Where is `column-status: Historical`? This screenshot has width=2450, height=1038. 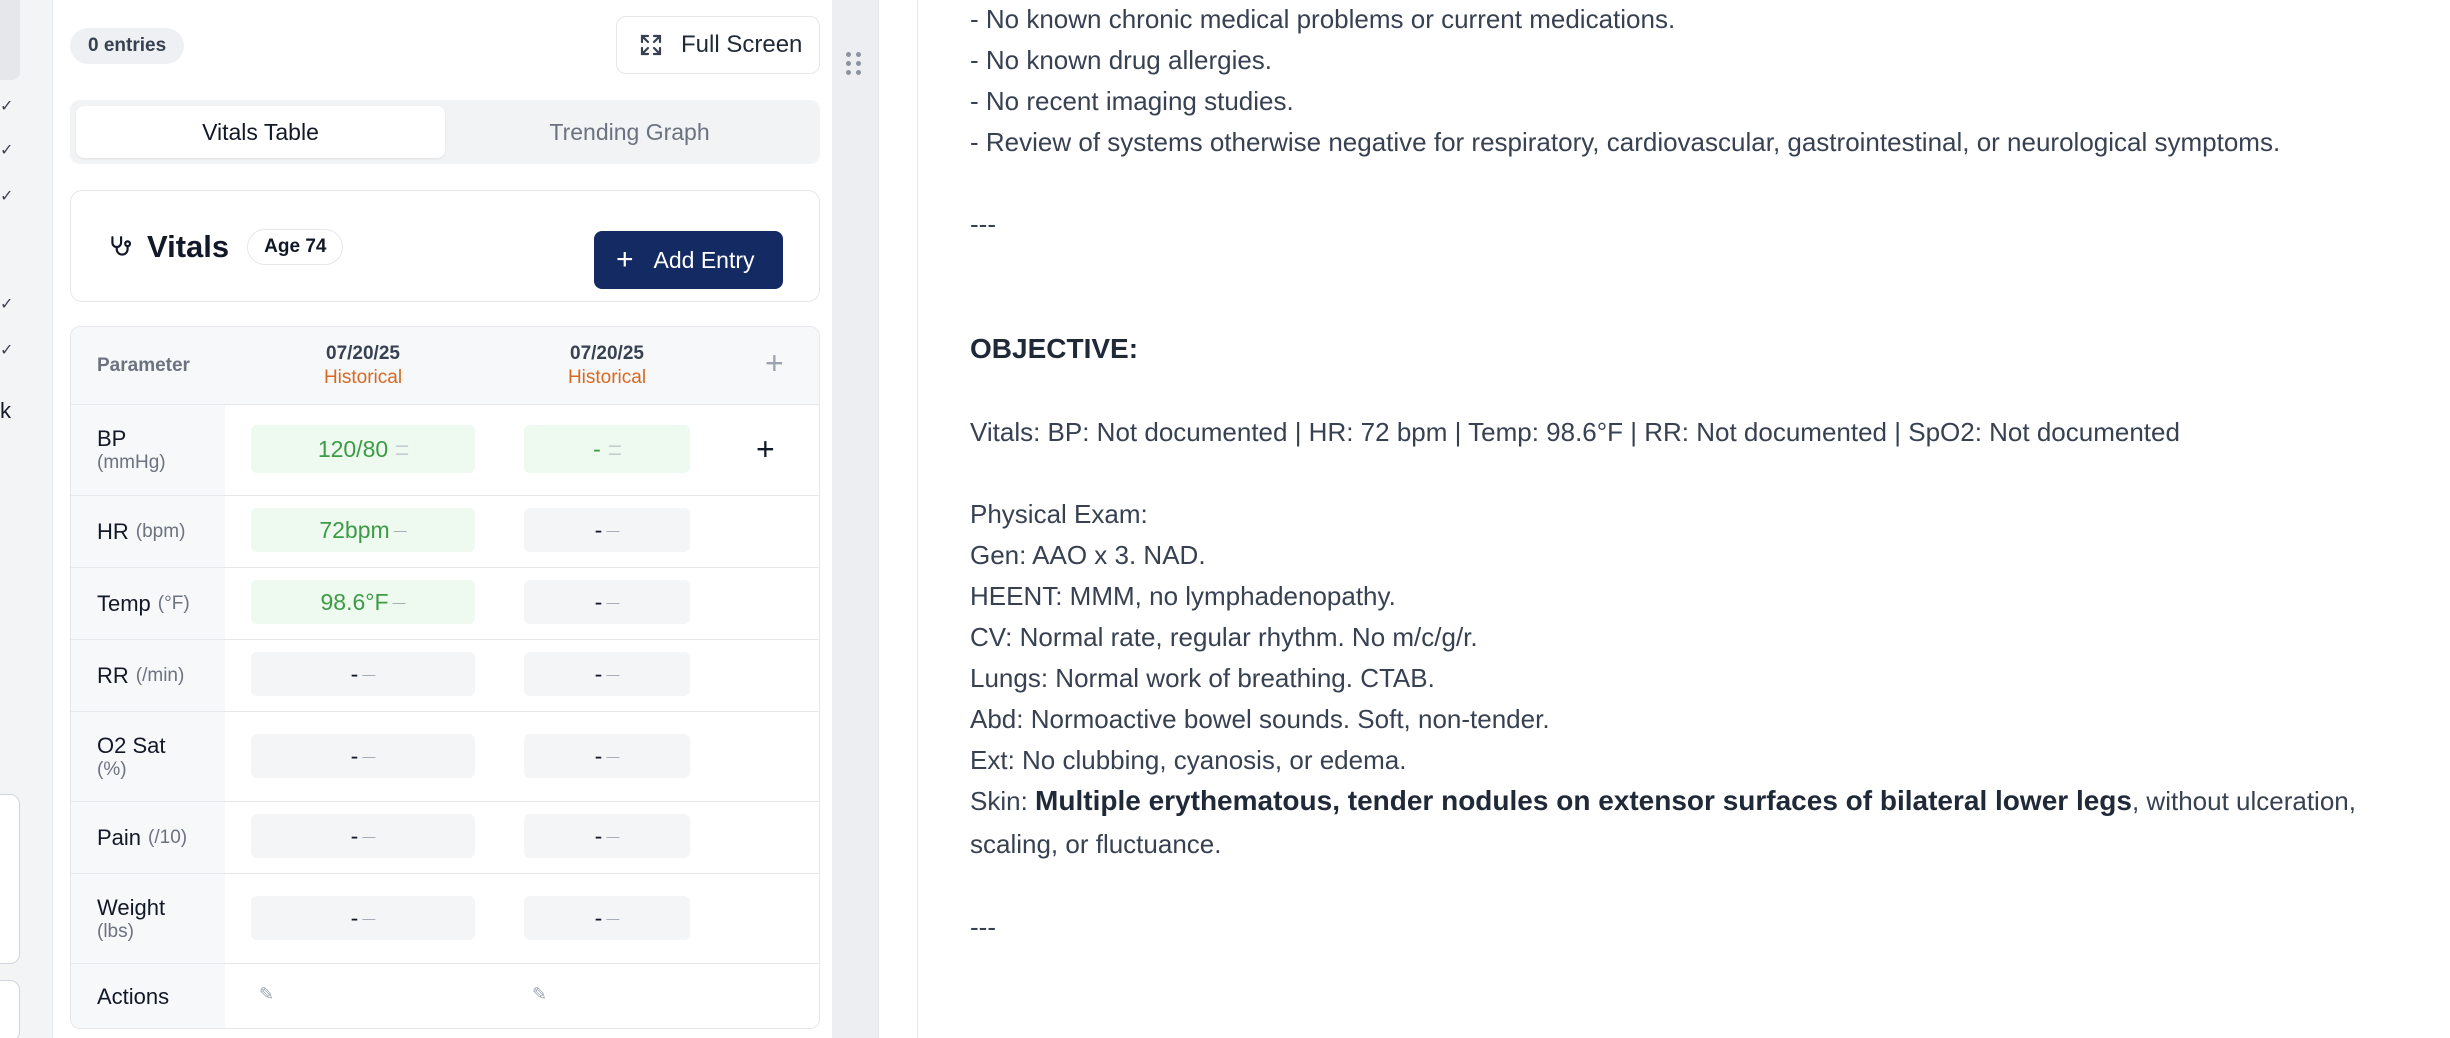 column-status: Historical is located at coordinates (363, 377).